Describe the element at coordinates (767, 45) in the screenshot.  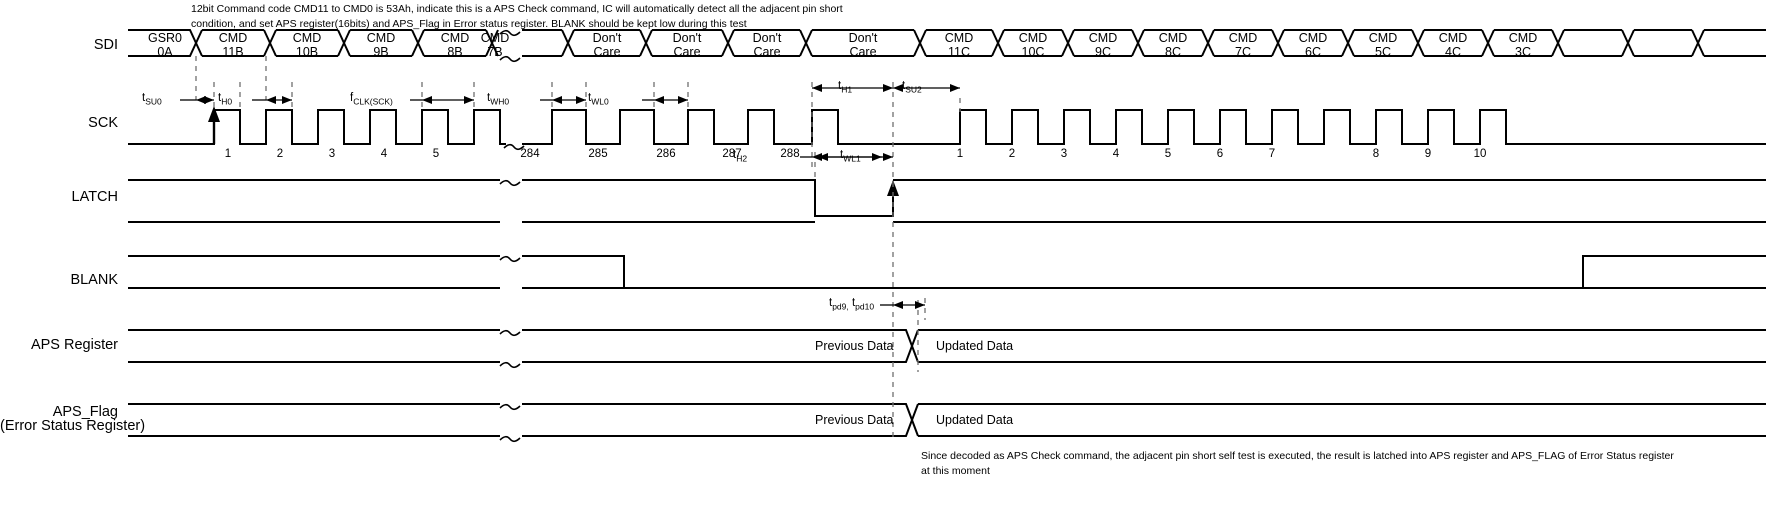
I see `sdi-segment-8: Don't Care` at that location.